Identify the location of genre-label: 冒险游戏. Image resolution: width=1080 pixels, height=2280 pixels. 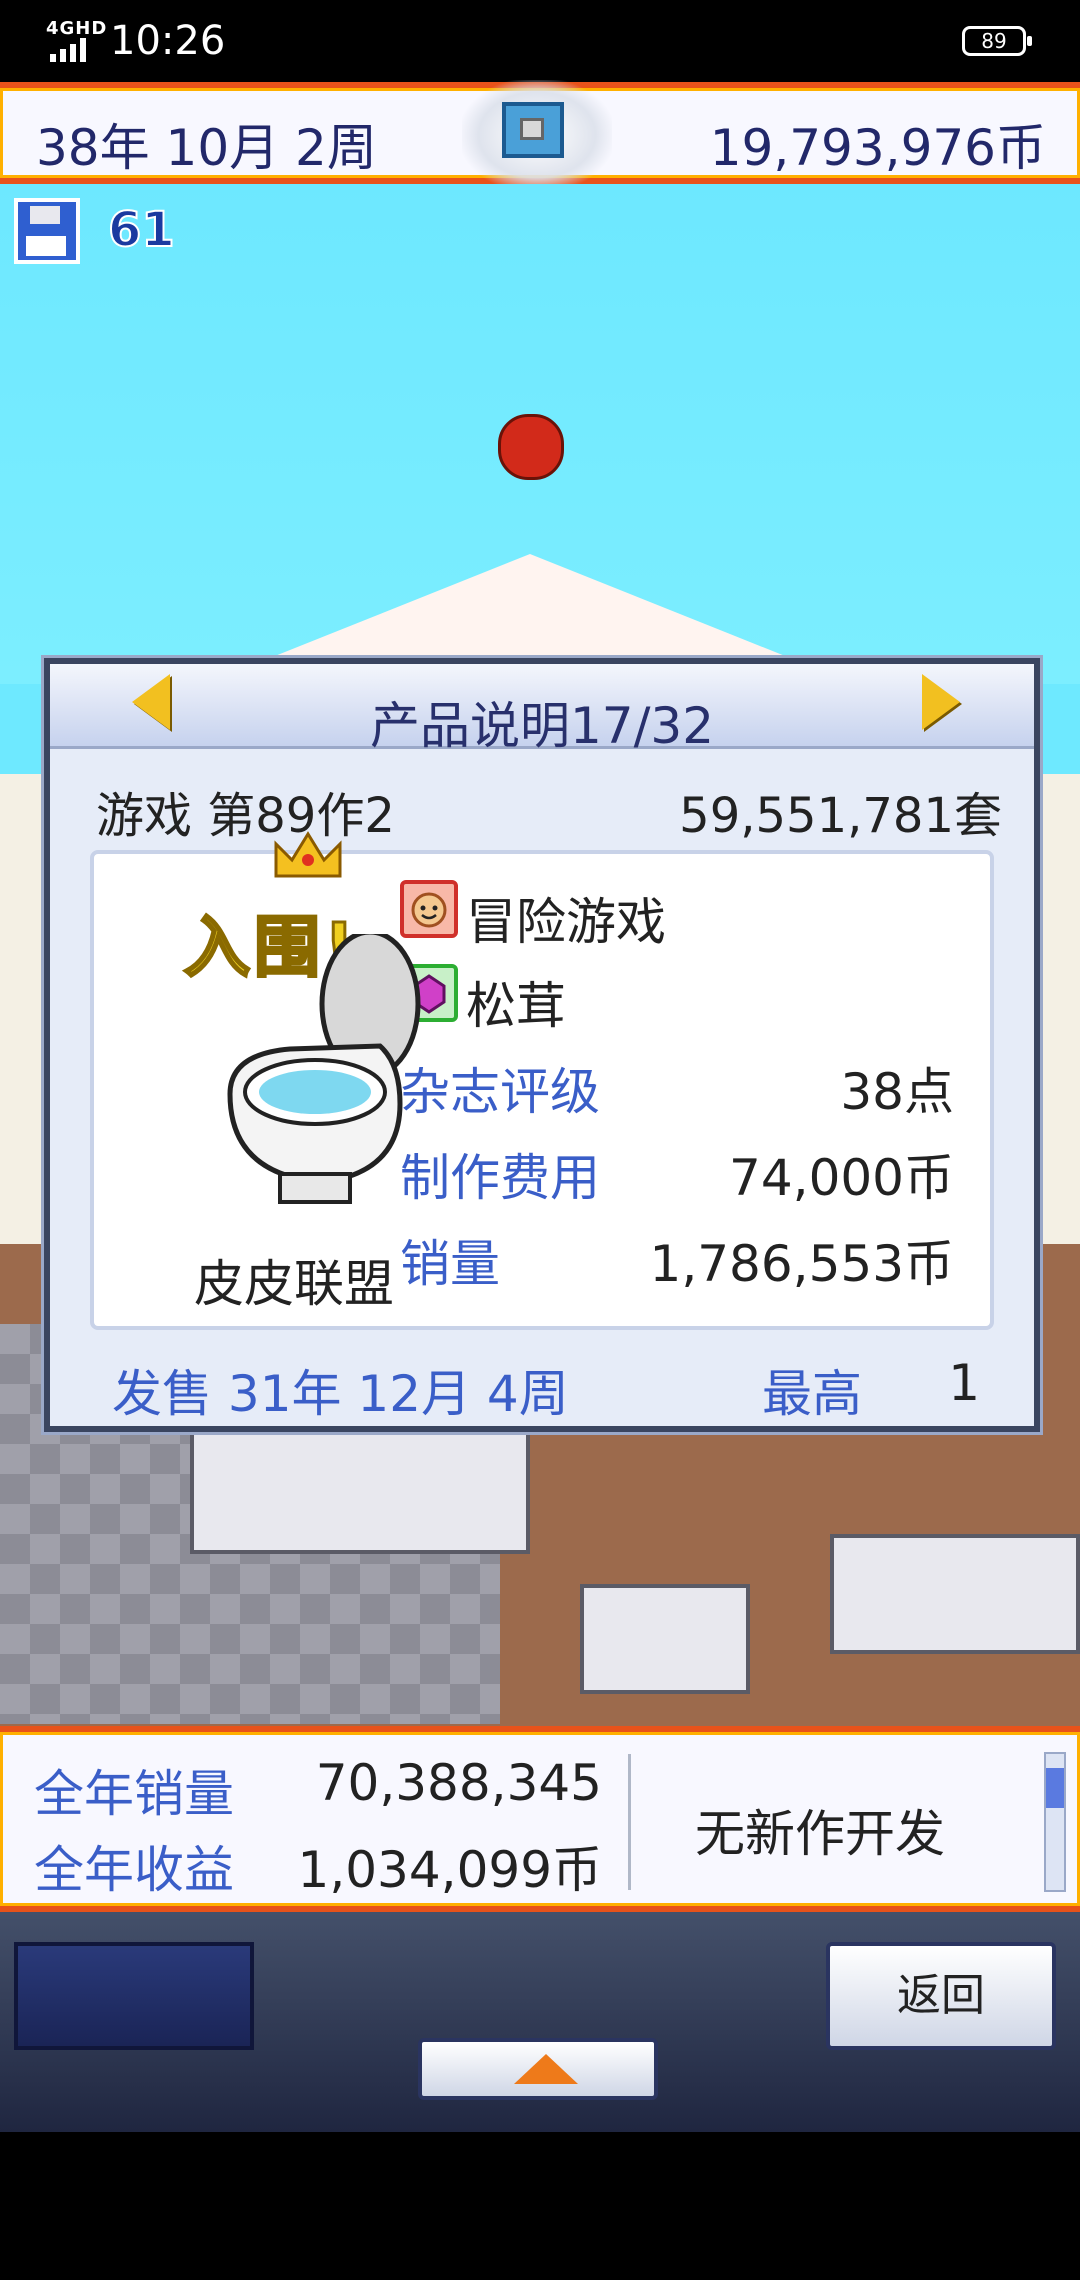
(566, 922).